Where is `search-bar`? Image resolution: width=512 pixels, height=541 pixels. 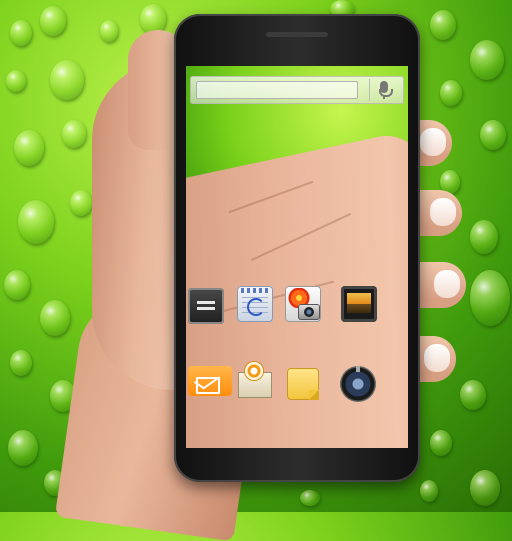
search-bar is located at coordinates (297, 90).